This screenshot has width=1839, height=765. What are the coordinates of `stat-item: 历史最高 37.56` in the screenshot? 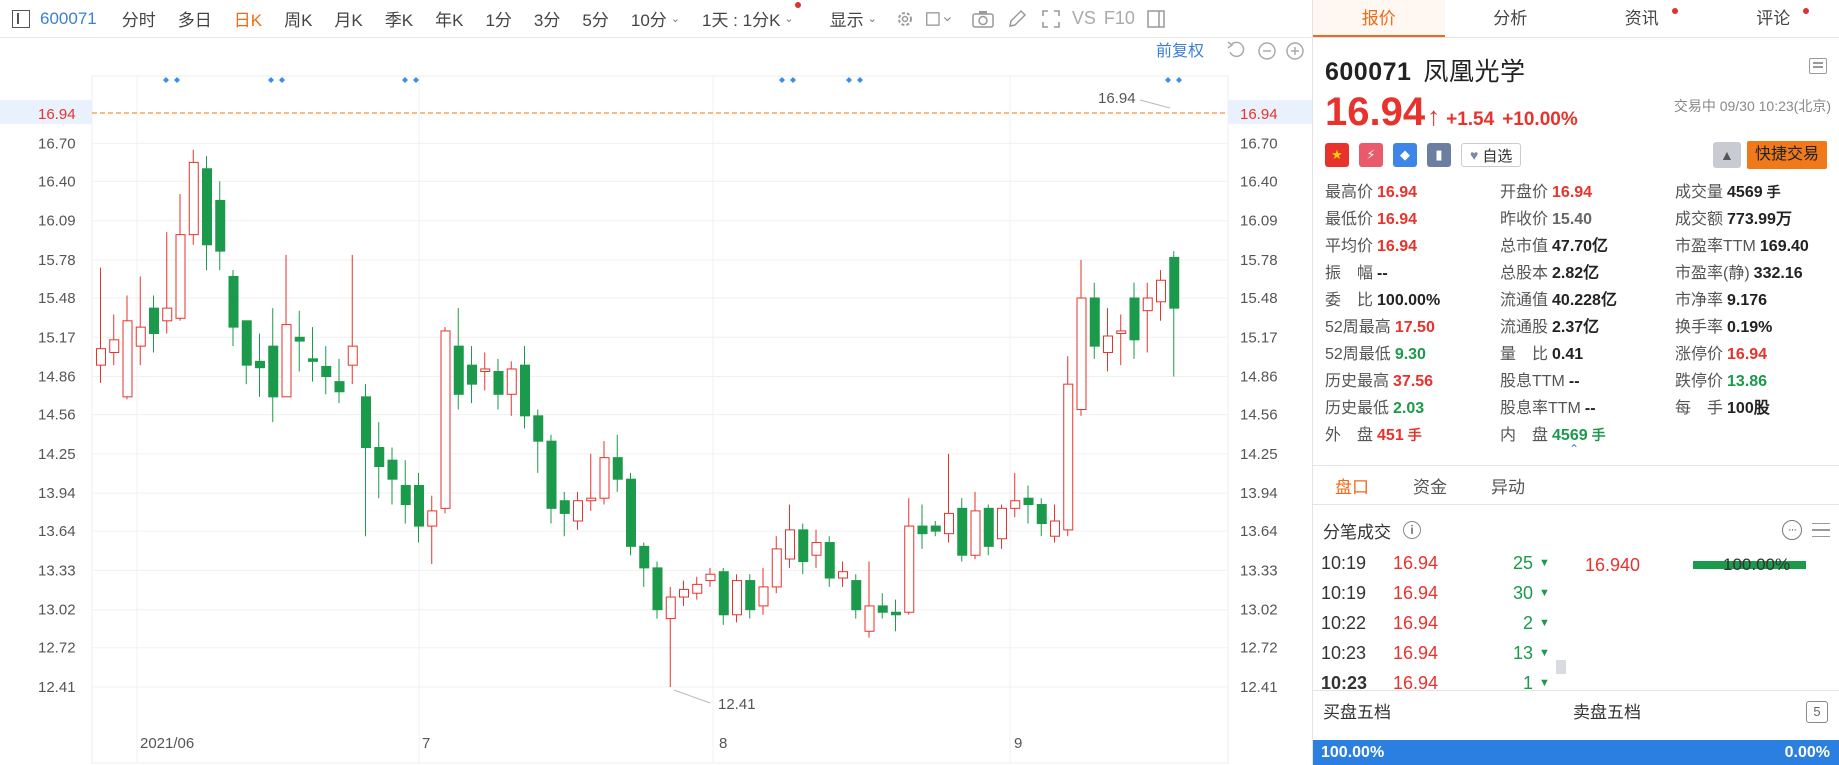 It's located at (1412, 381).